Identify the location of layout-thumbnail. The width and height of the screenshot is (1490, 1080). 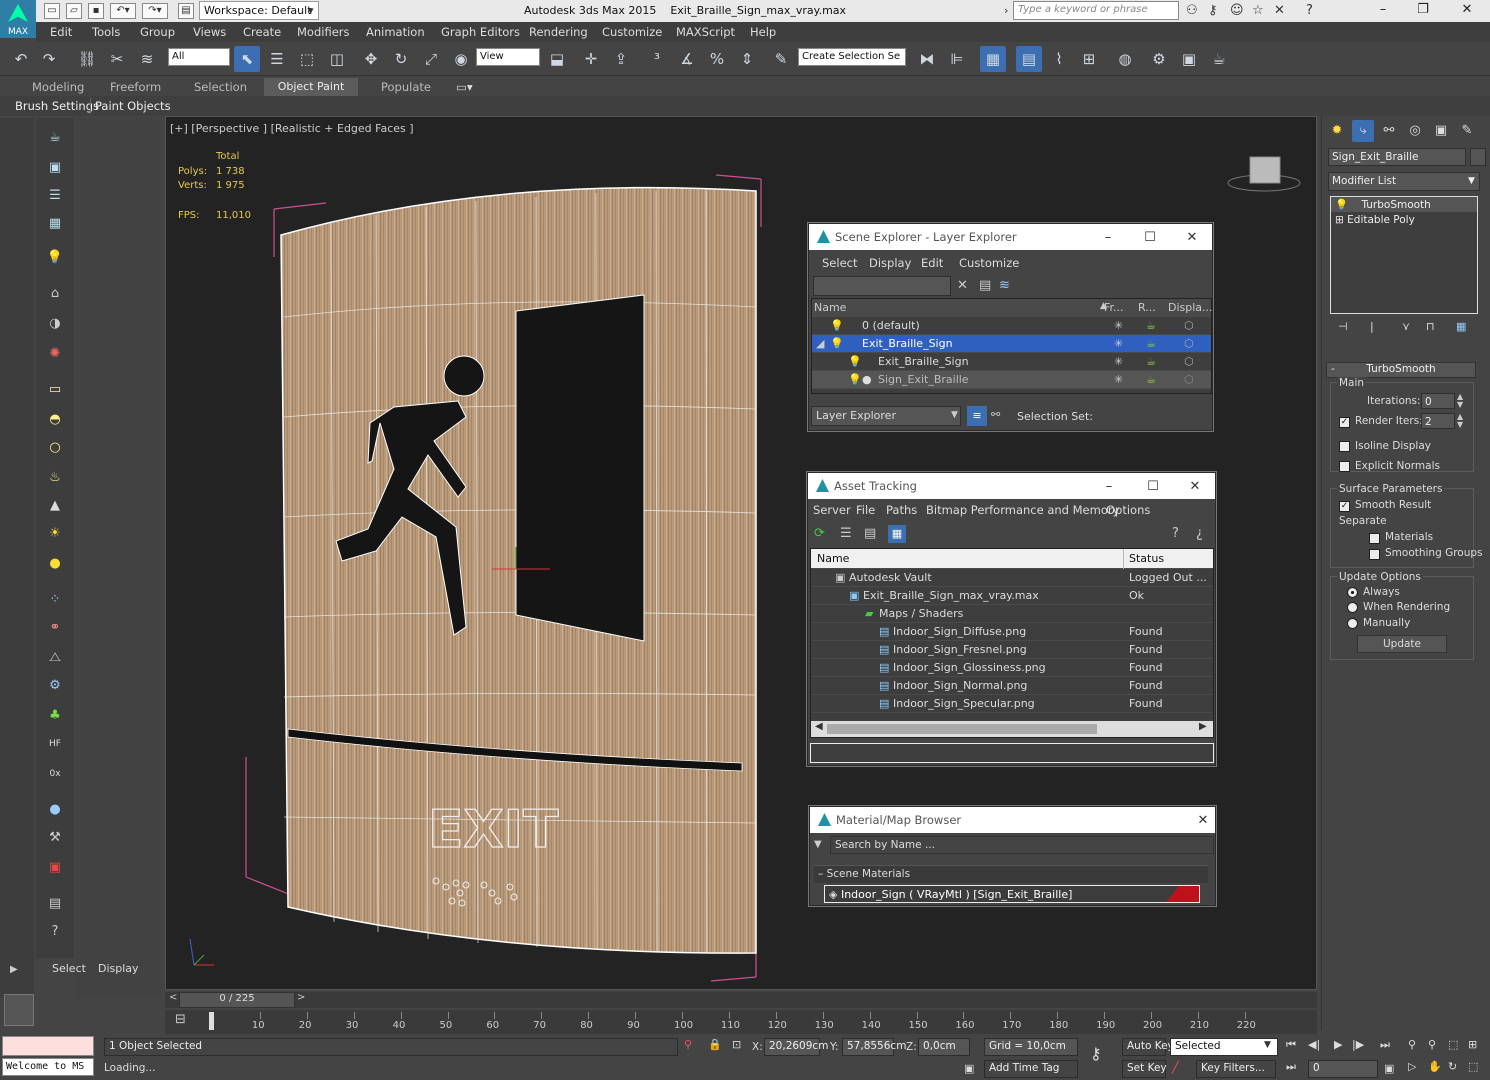
(19, 1010).